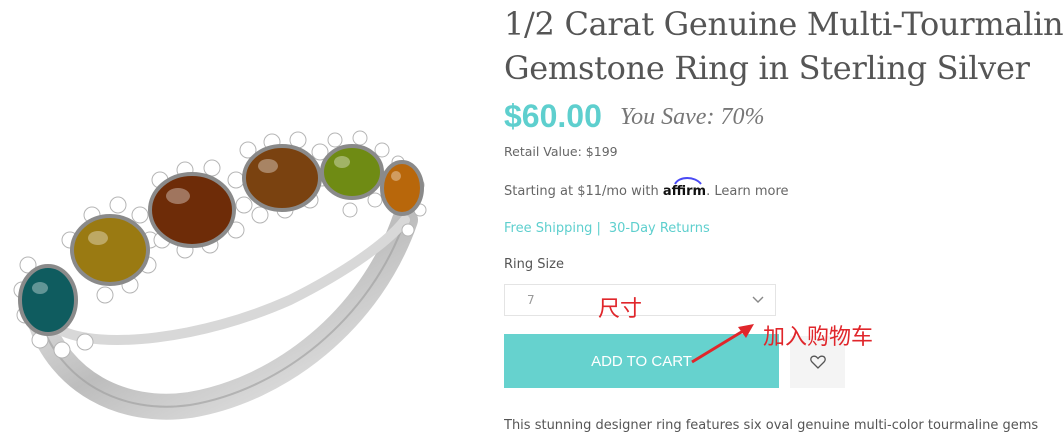 The image size is (1064, 436). I want to click on title-line-1: 1/2 Carat Genuine Multi-Tourmaline, so click(784, 24).